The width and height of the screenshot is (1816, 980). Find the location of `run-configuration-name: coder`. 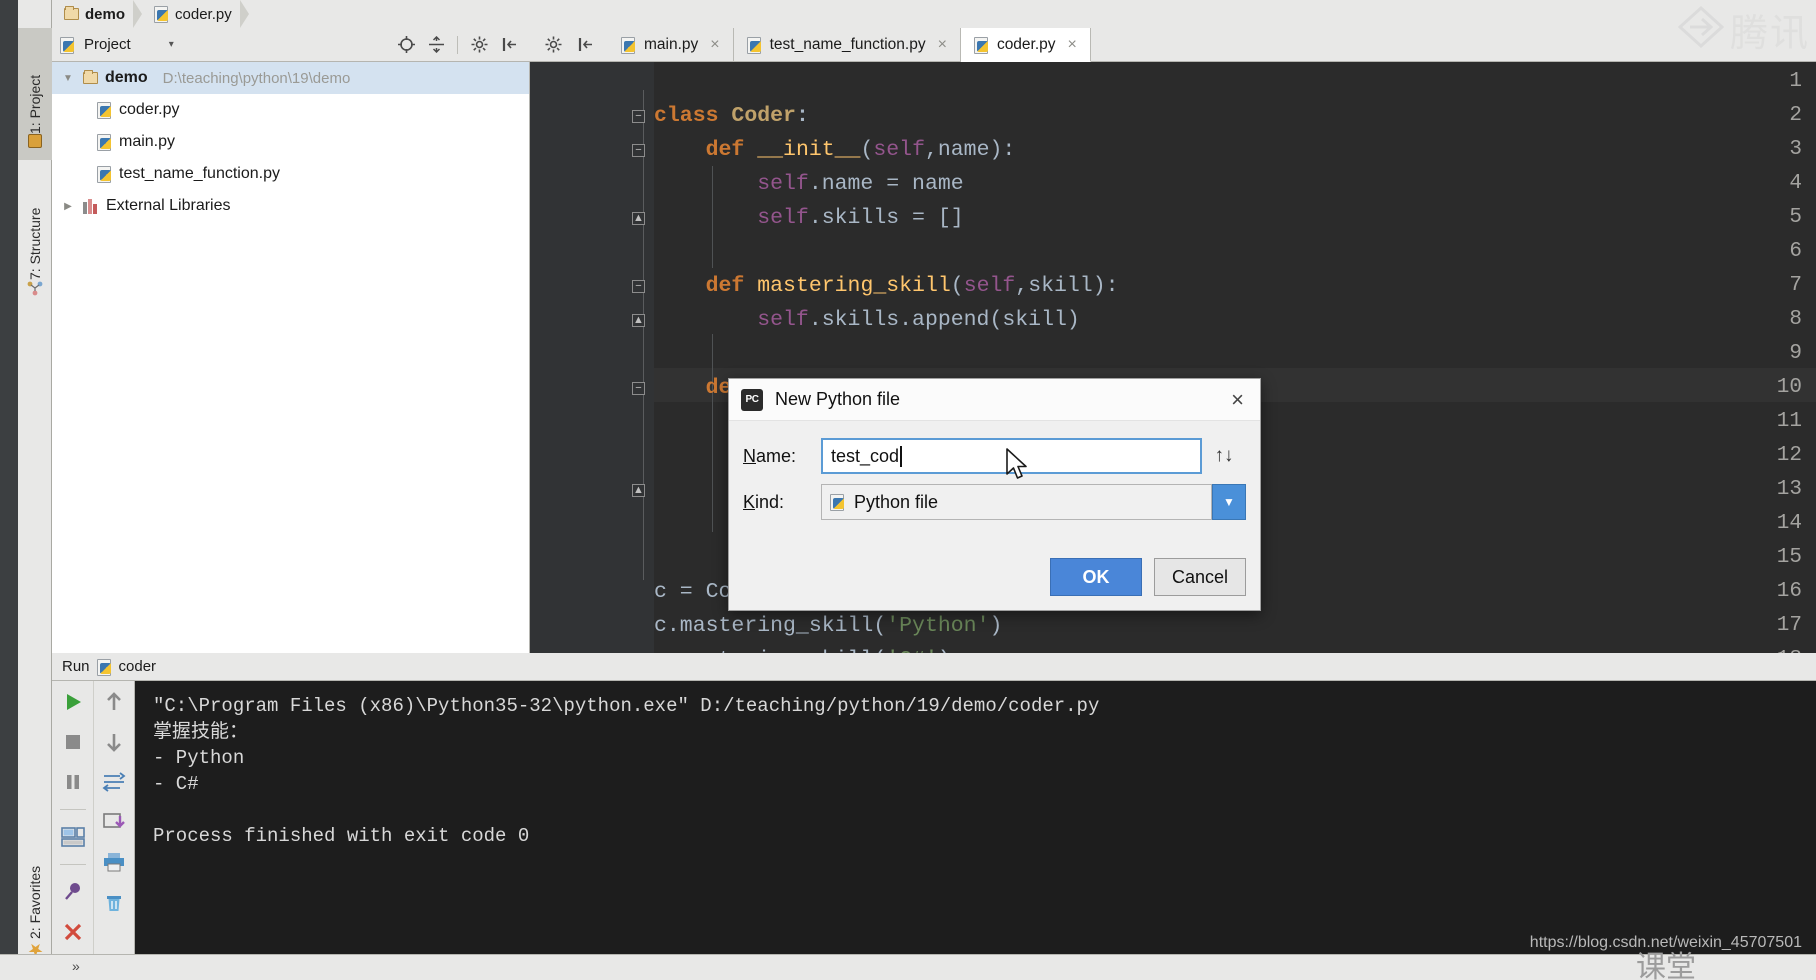

run-configuration-name: coder is located at coordinates (137, 666).